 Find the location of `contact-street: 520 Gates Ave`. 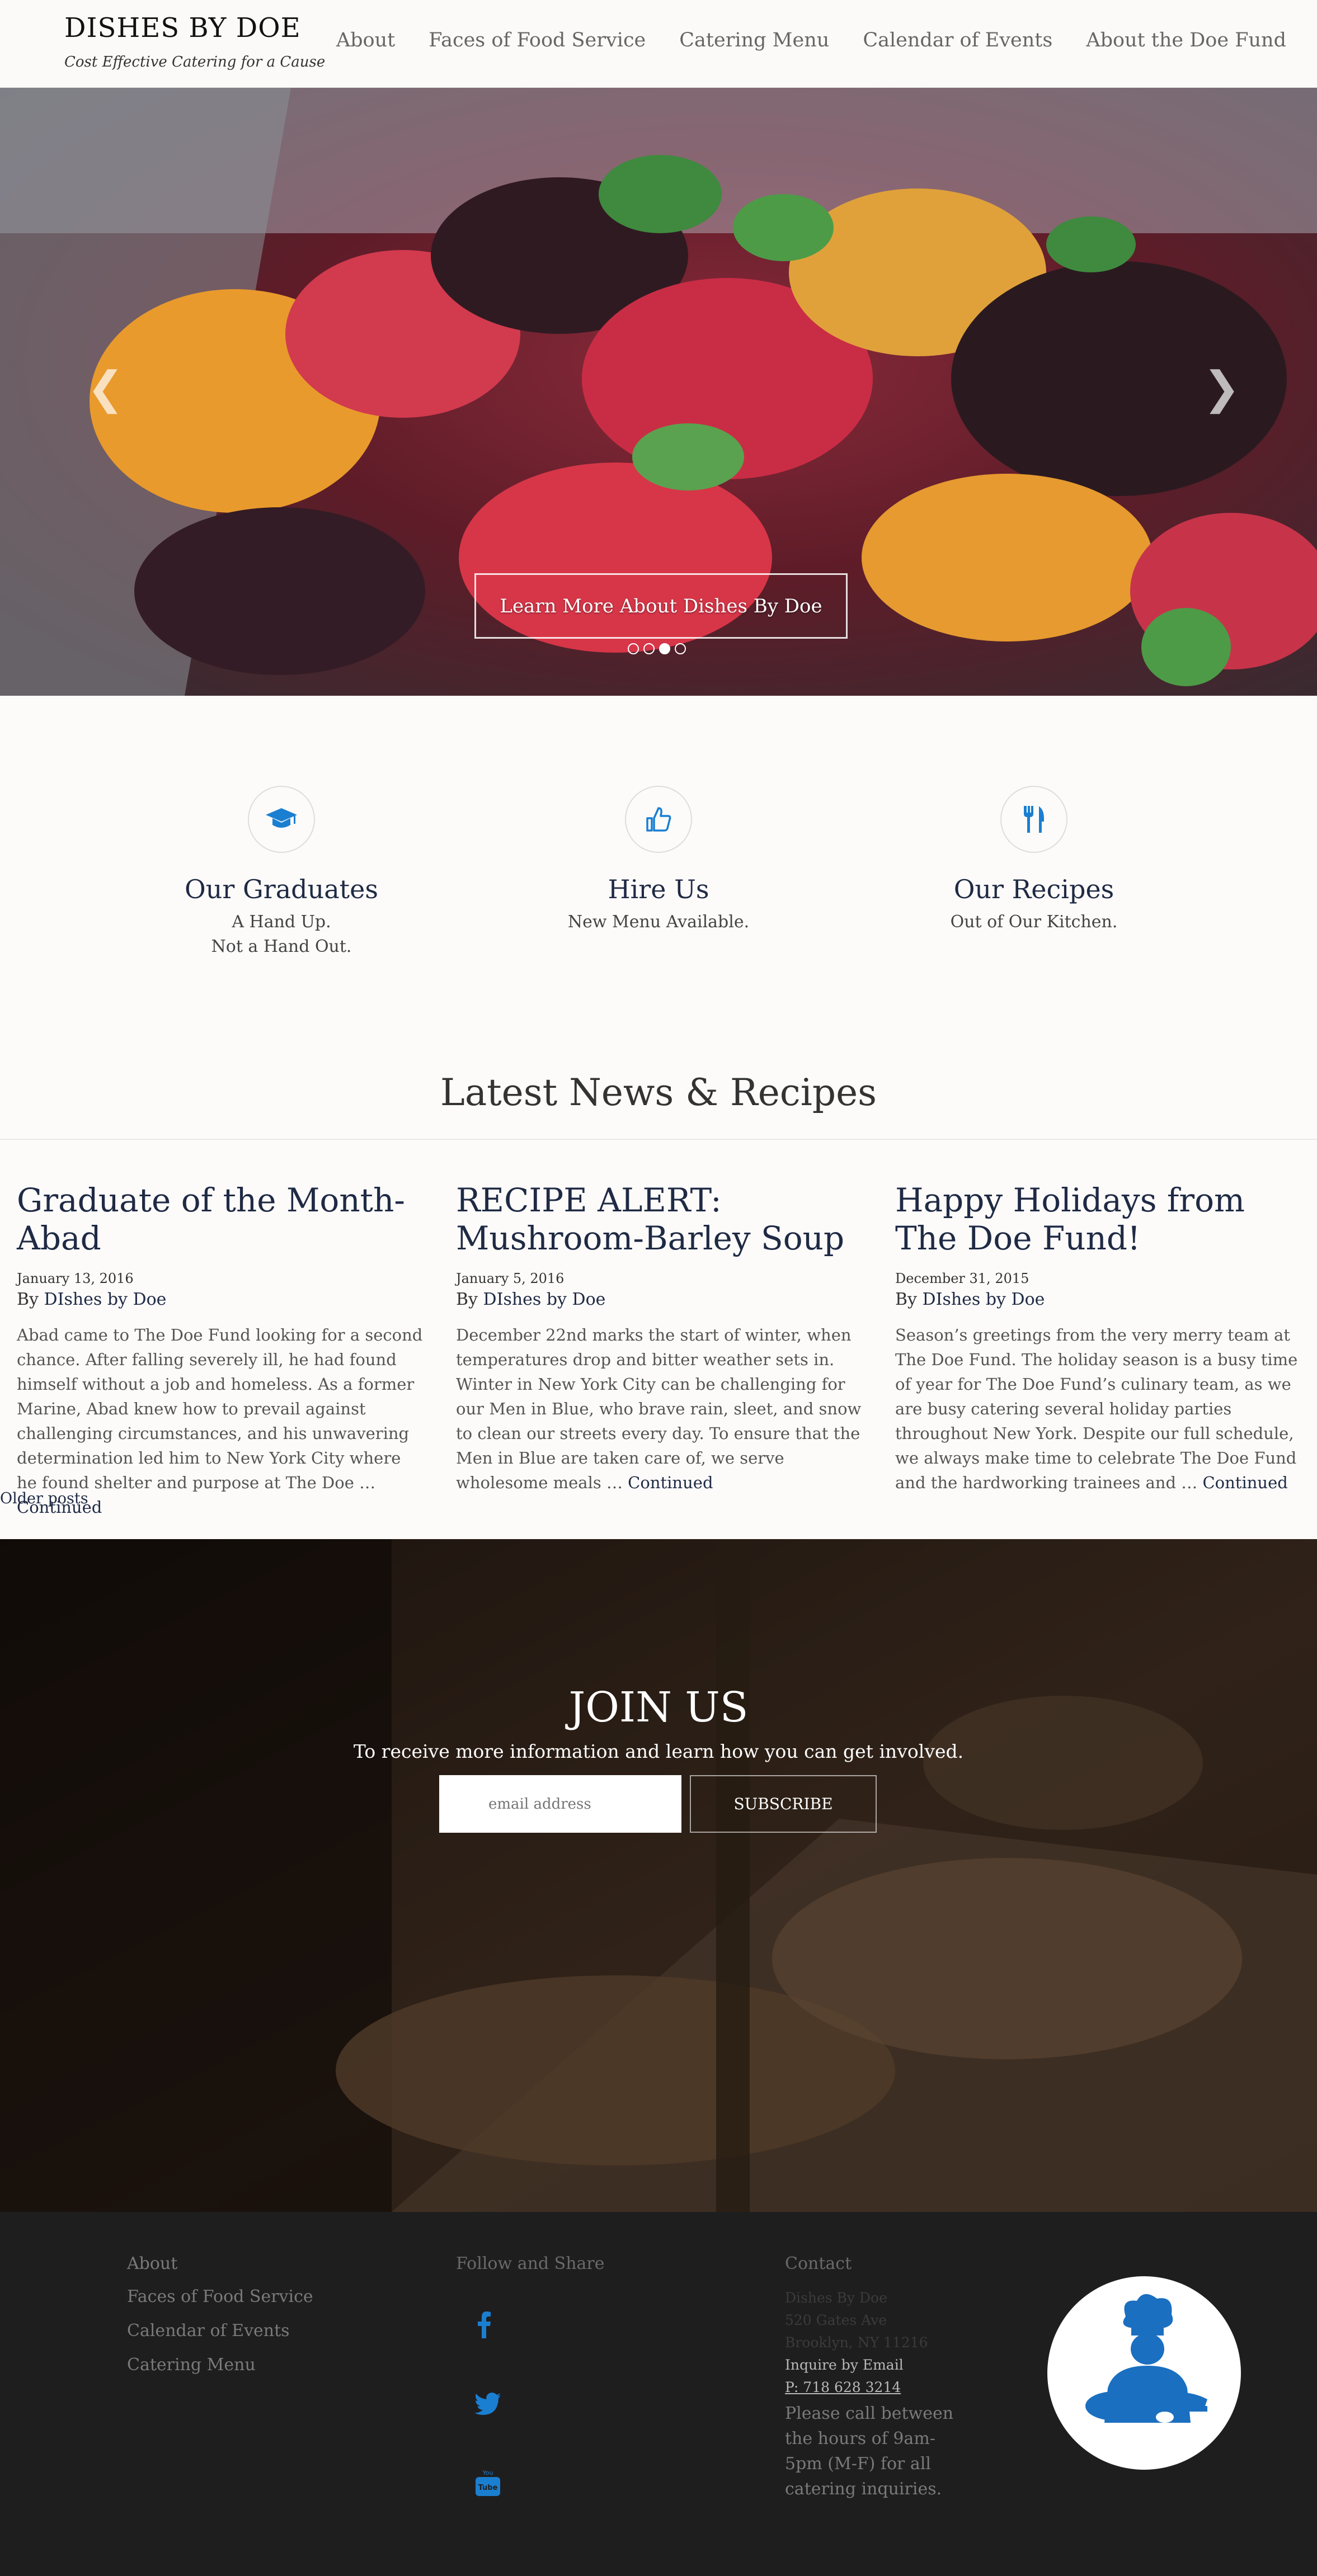

contact-street: 520 Gates Ave is located at coordinates (836, 2320).